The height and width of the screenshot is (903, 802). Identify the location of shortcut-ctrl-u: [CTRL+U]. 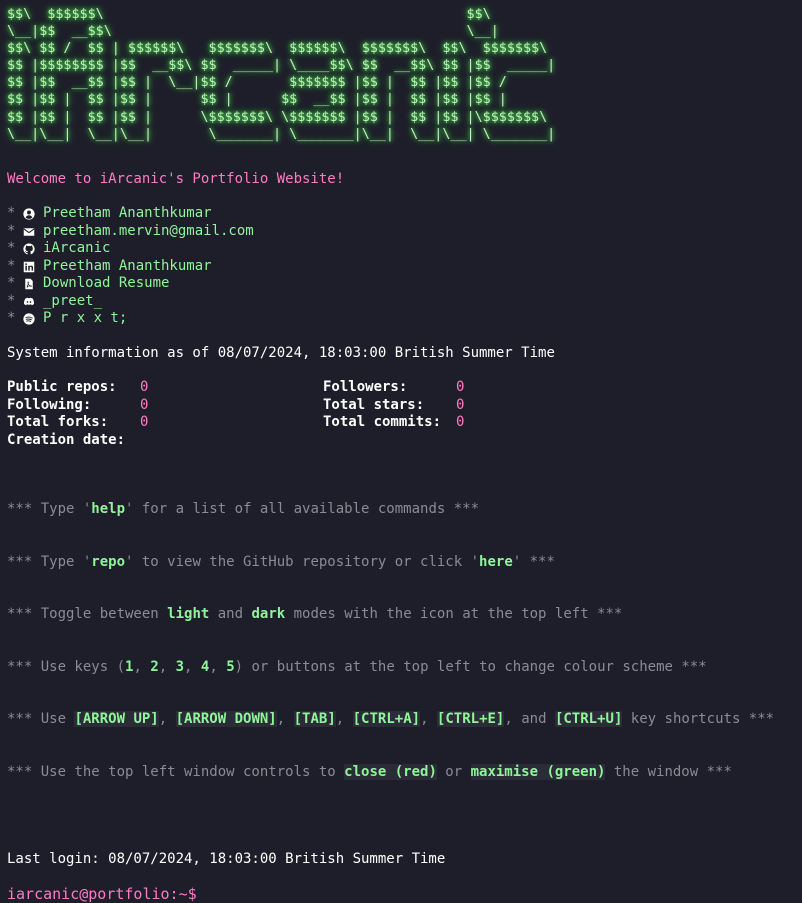
(588, 719).